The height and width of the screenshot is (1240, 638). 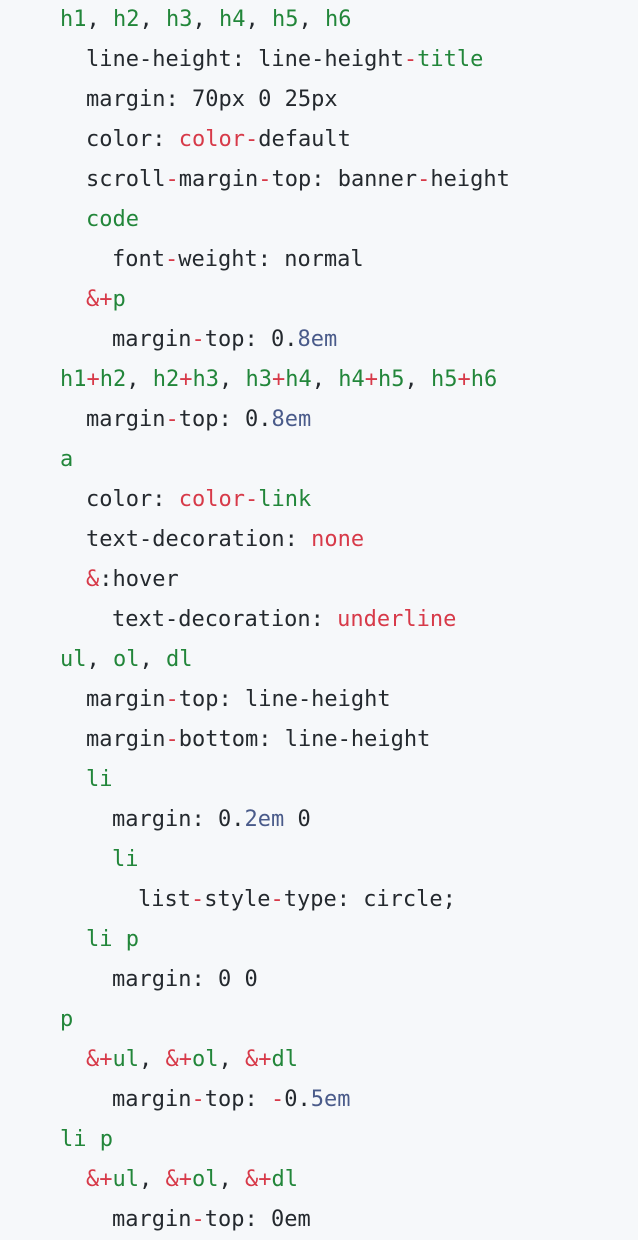 What do you see at coordinates (349, 300) in the screenshot?
I see `code-line: &+p` at bounding box center [349, 300].